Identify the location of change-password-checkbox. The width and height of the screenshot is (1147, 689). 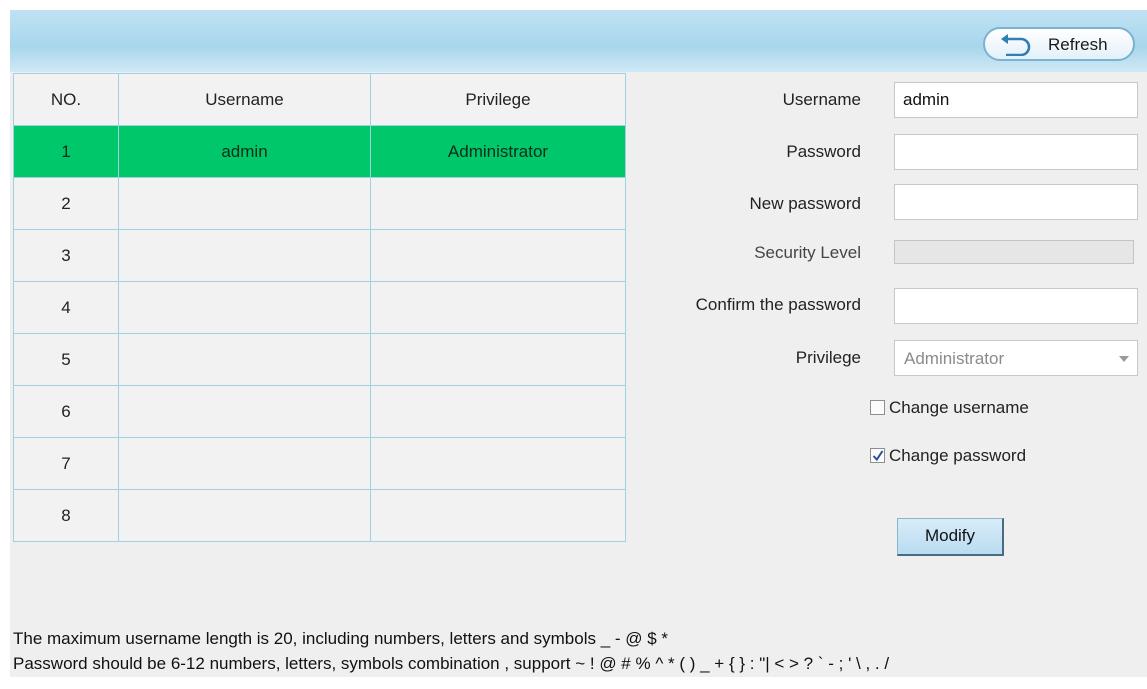
(877, 455).